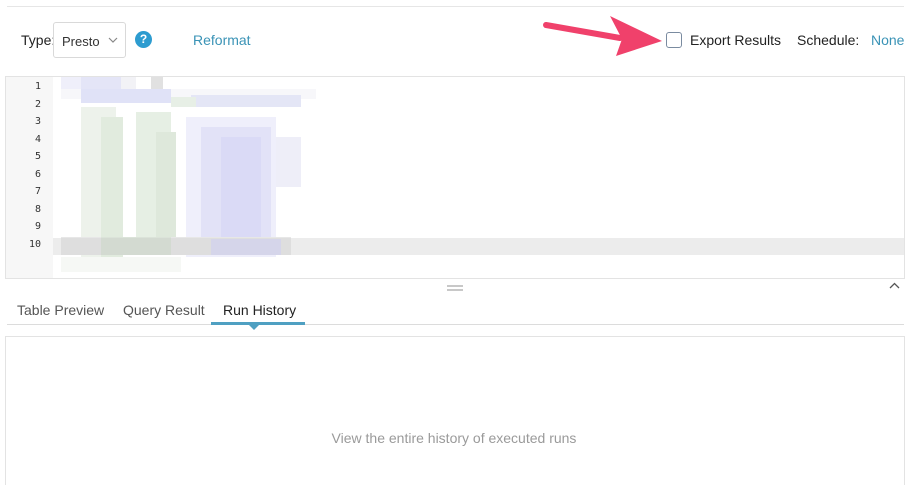 This screenshot has width=908, height=485. Describe the element at coordinates (37, 191) in the screenshot. I see `line-number: 7` at that location.